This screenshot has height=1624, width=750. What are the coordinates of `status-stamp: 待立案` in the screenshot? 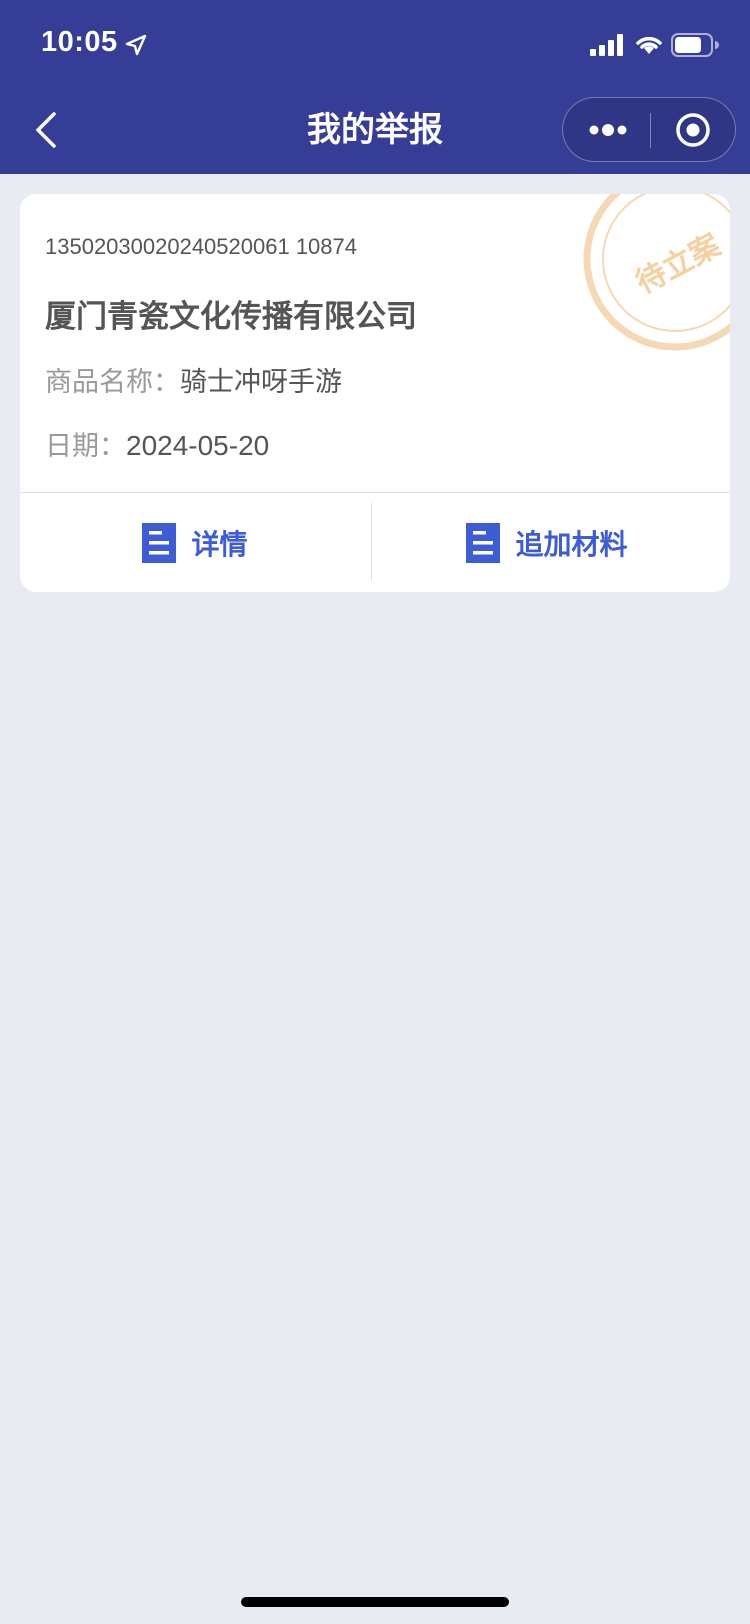 It's located at (656, 272).